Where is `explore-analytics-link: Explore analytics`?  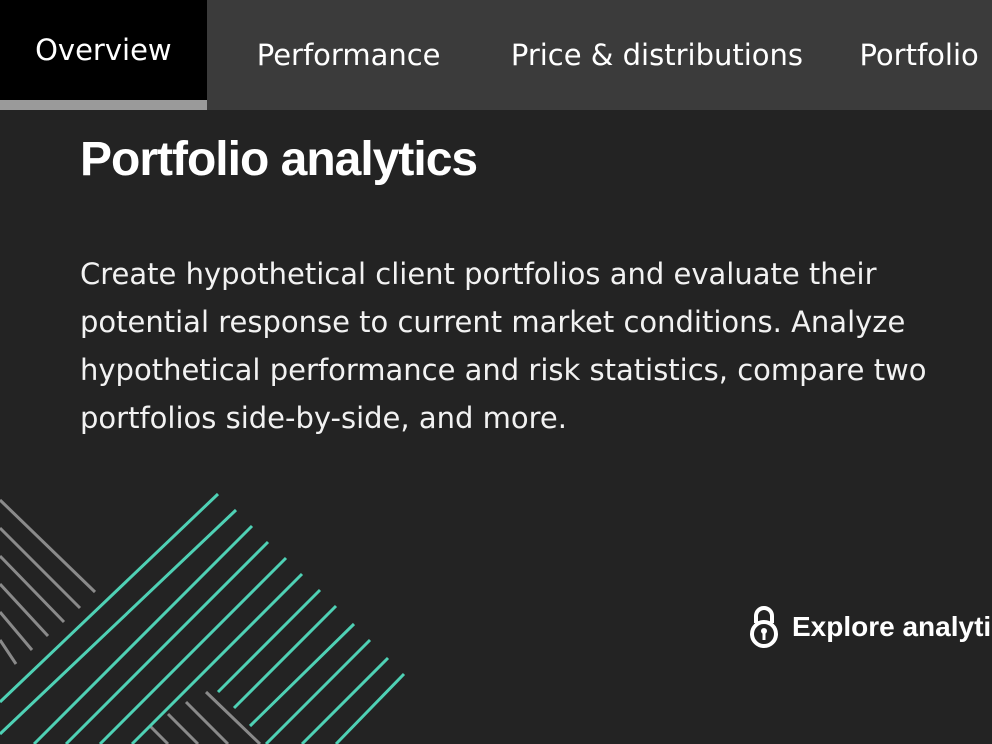 explore-analytics-link: Explore analytics is located at coordinates (870, 627).